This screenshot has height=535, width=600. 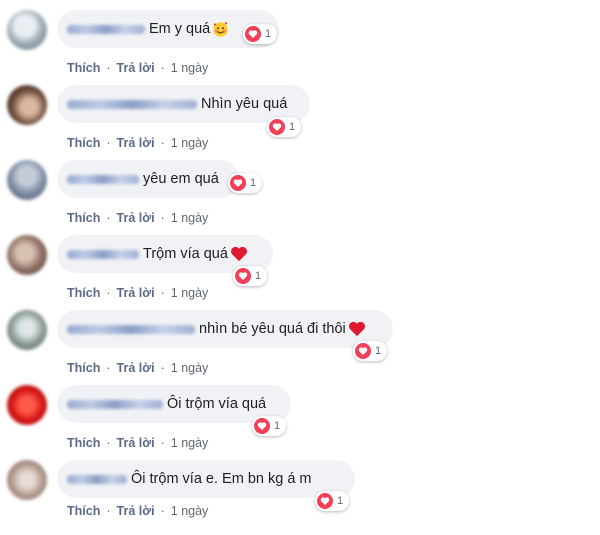 I want to click on comment-item: yêu em quá 1 Thích · Trả lời · 1 ngày, so click(x=300, y=197).